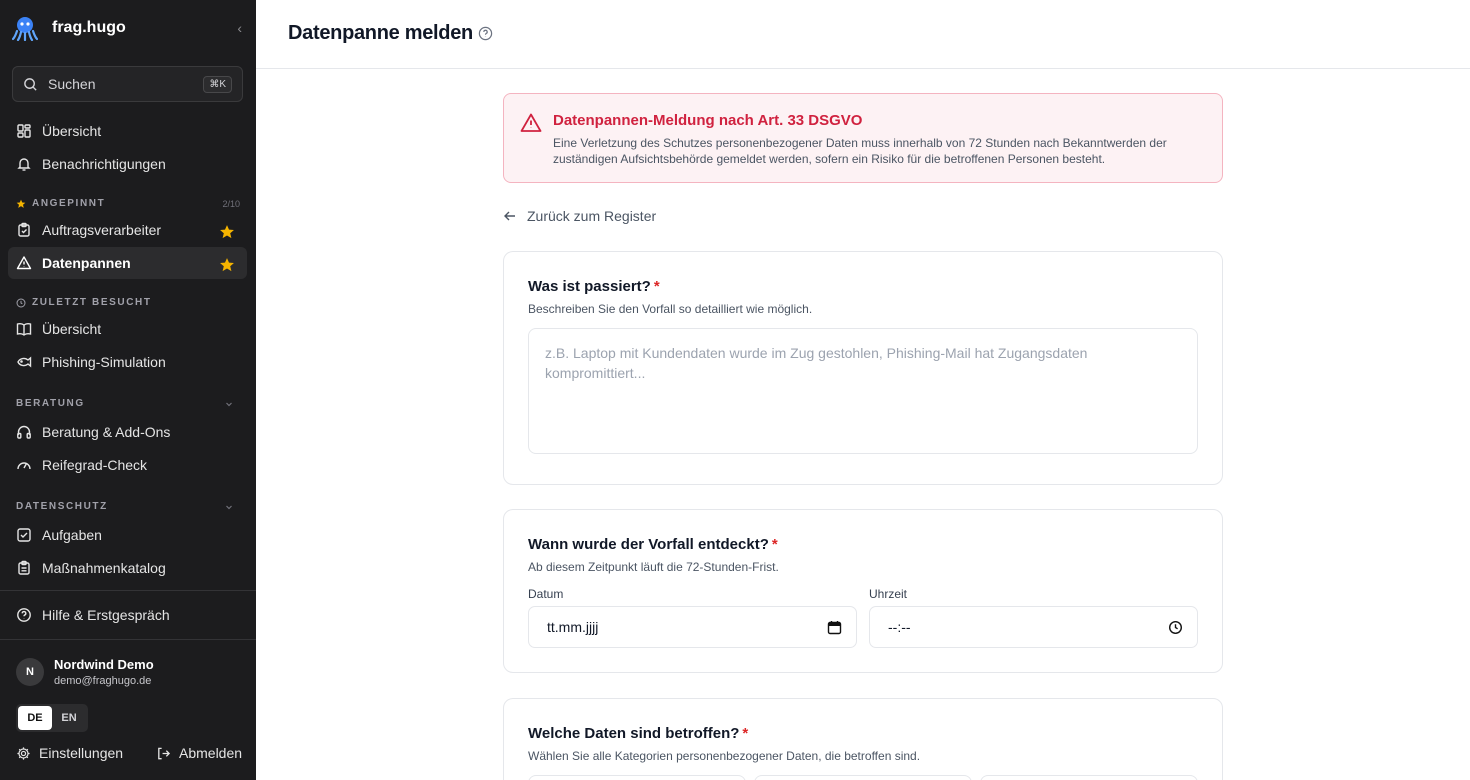 This screenshot has width=1470, height=780. I want to click on sidebar-item-beratung-addons: Beratung & Add-Ons, so click(127, 432).